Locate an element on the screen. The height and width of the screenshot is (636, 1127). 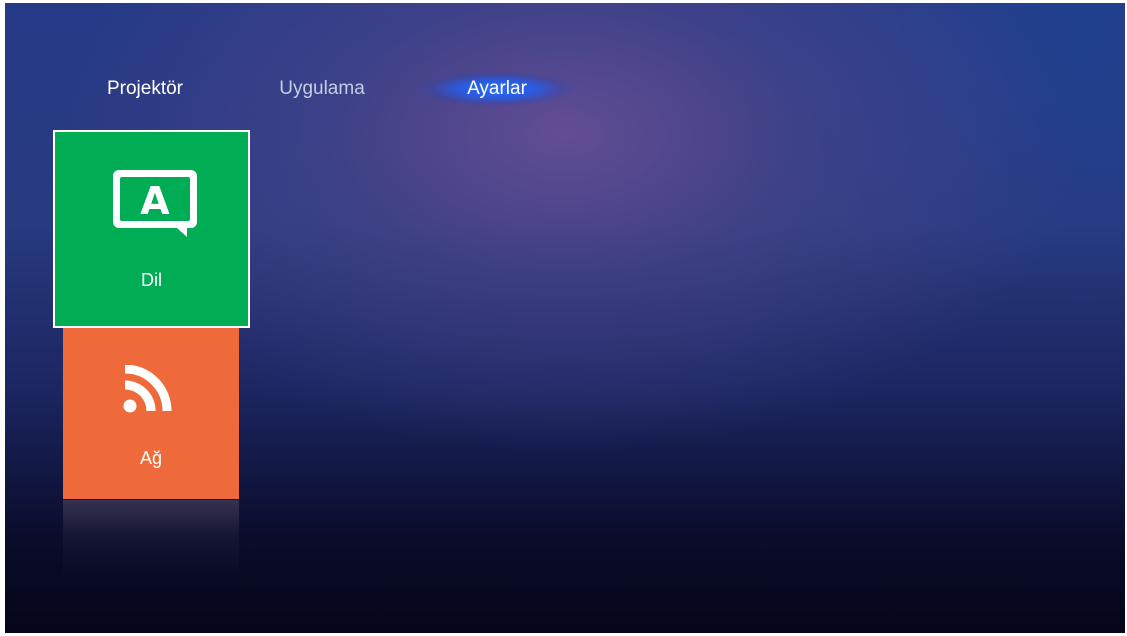
tile-network: Ağ is located at coordinates (151, 412).